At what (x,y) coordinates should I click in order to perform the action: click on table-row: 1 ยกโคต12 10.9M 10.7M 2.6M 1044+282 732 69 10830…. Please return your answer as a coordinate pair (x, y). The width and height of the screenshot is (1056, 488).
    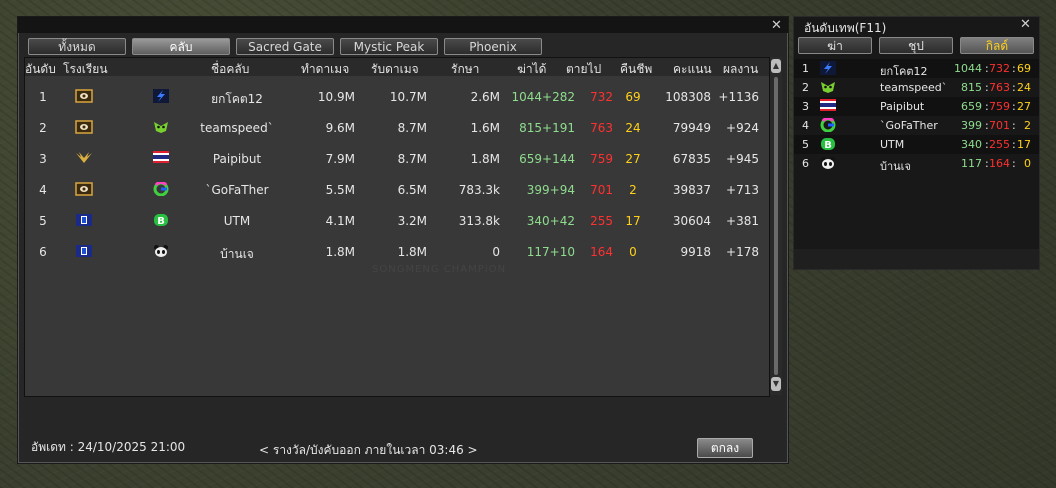
    Looking at the image, I should click on (397, 97).